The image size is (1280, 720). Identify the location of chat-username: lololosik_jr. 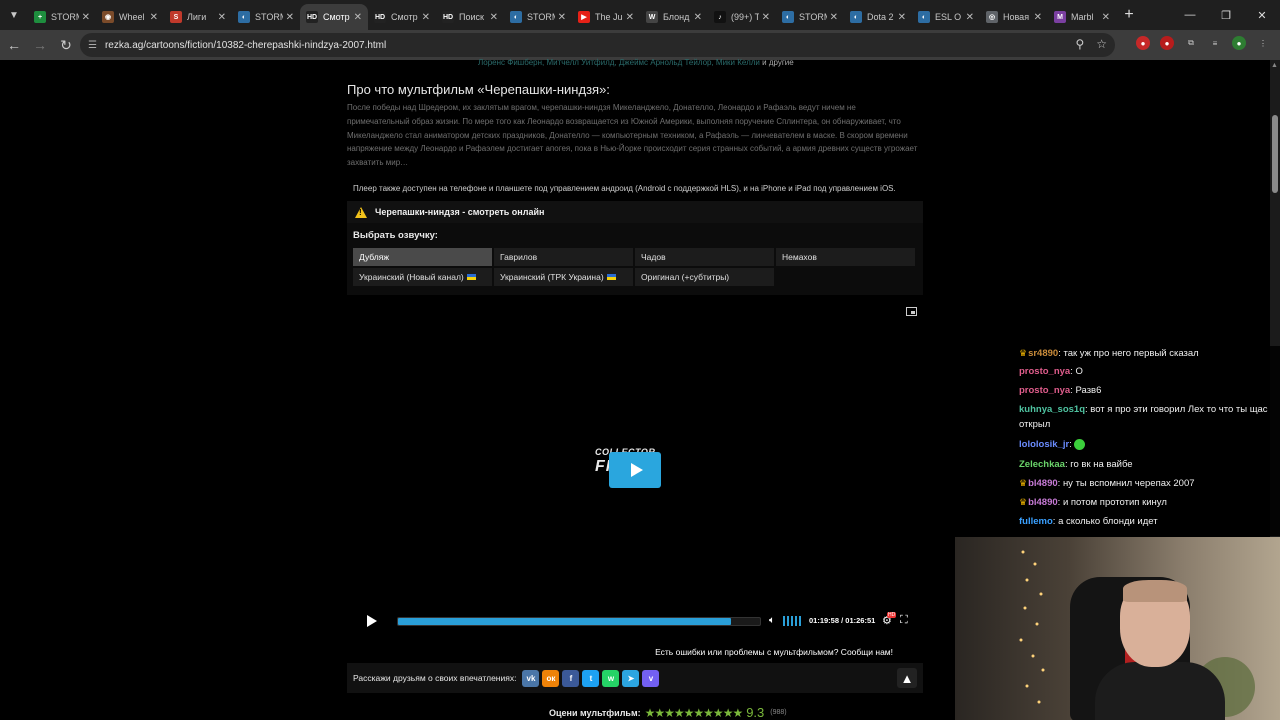
(1044, 444).